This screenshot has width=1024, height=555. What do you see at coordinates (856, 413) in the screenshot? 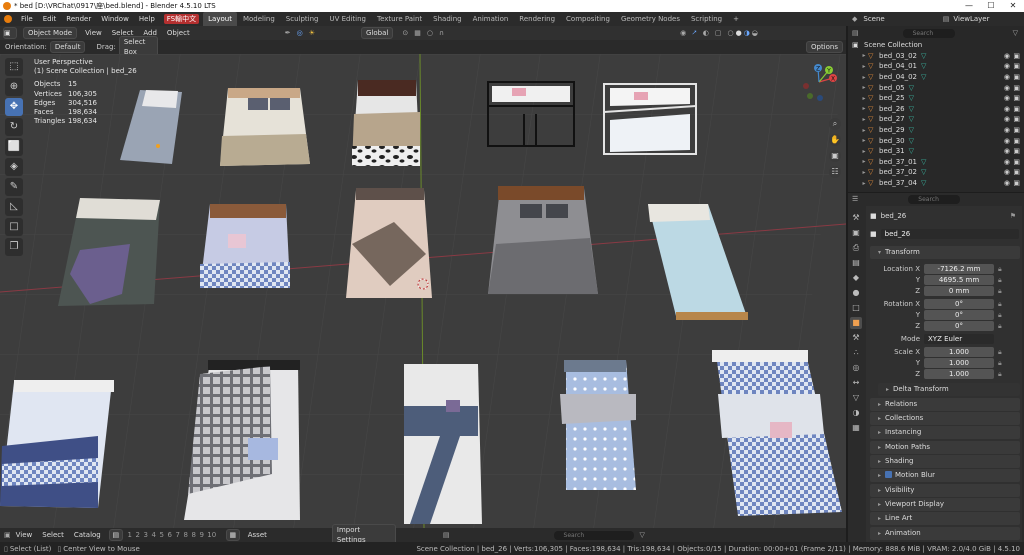
I see `material-tab-icon: ◑` at bounding box center [856, 413].